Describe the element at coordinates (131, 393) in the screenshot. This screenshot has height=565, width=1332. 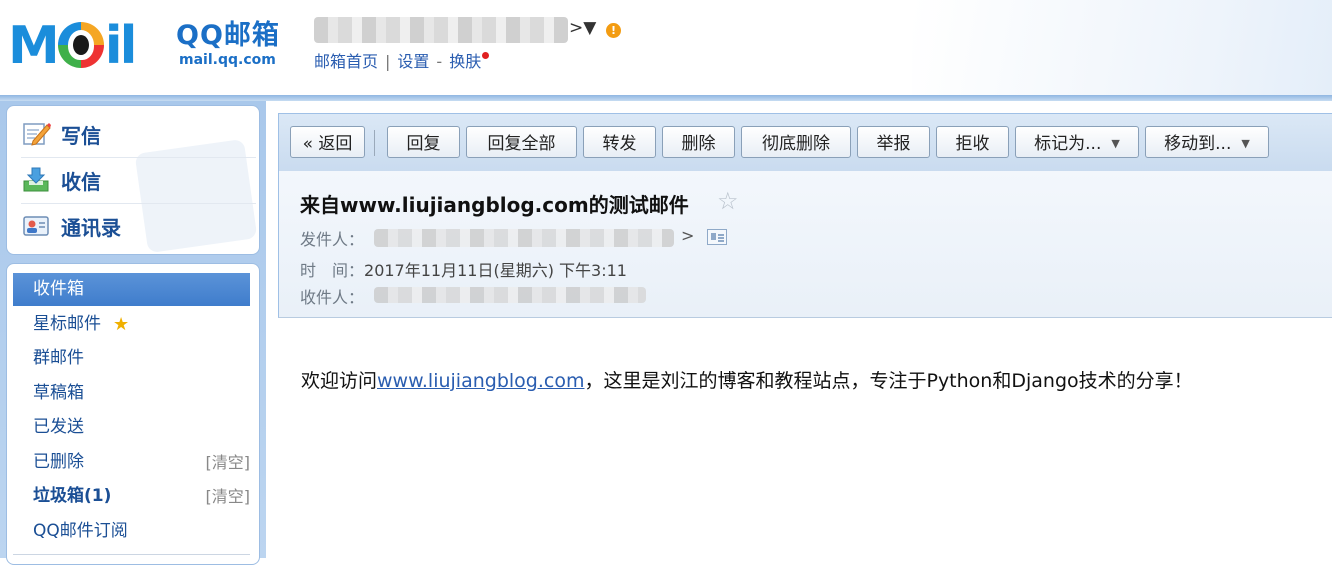
I see `folder-drafts: 草稿箱` at that location.